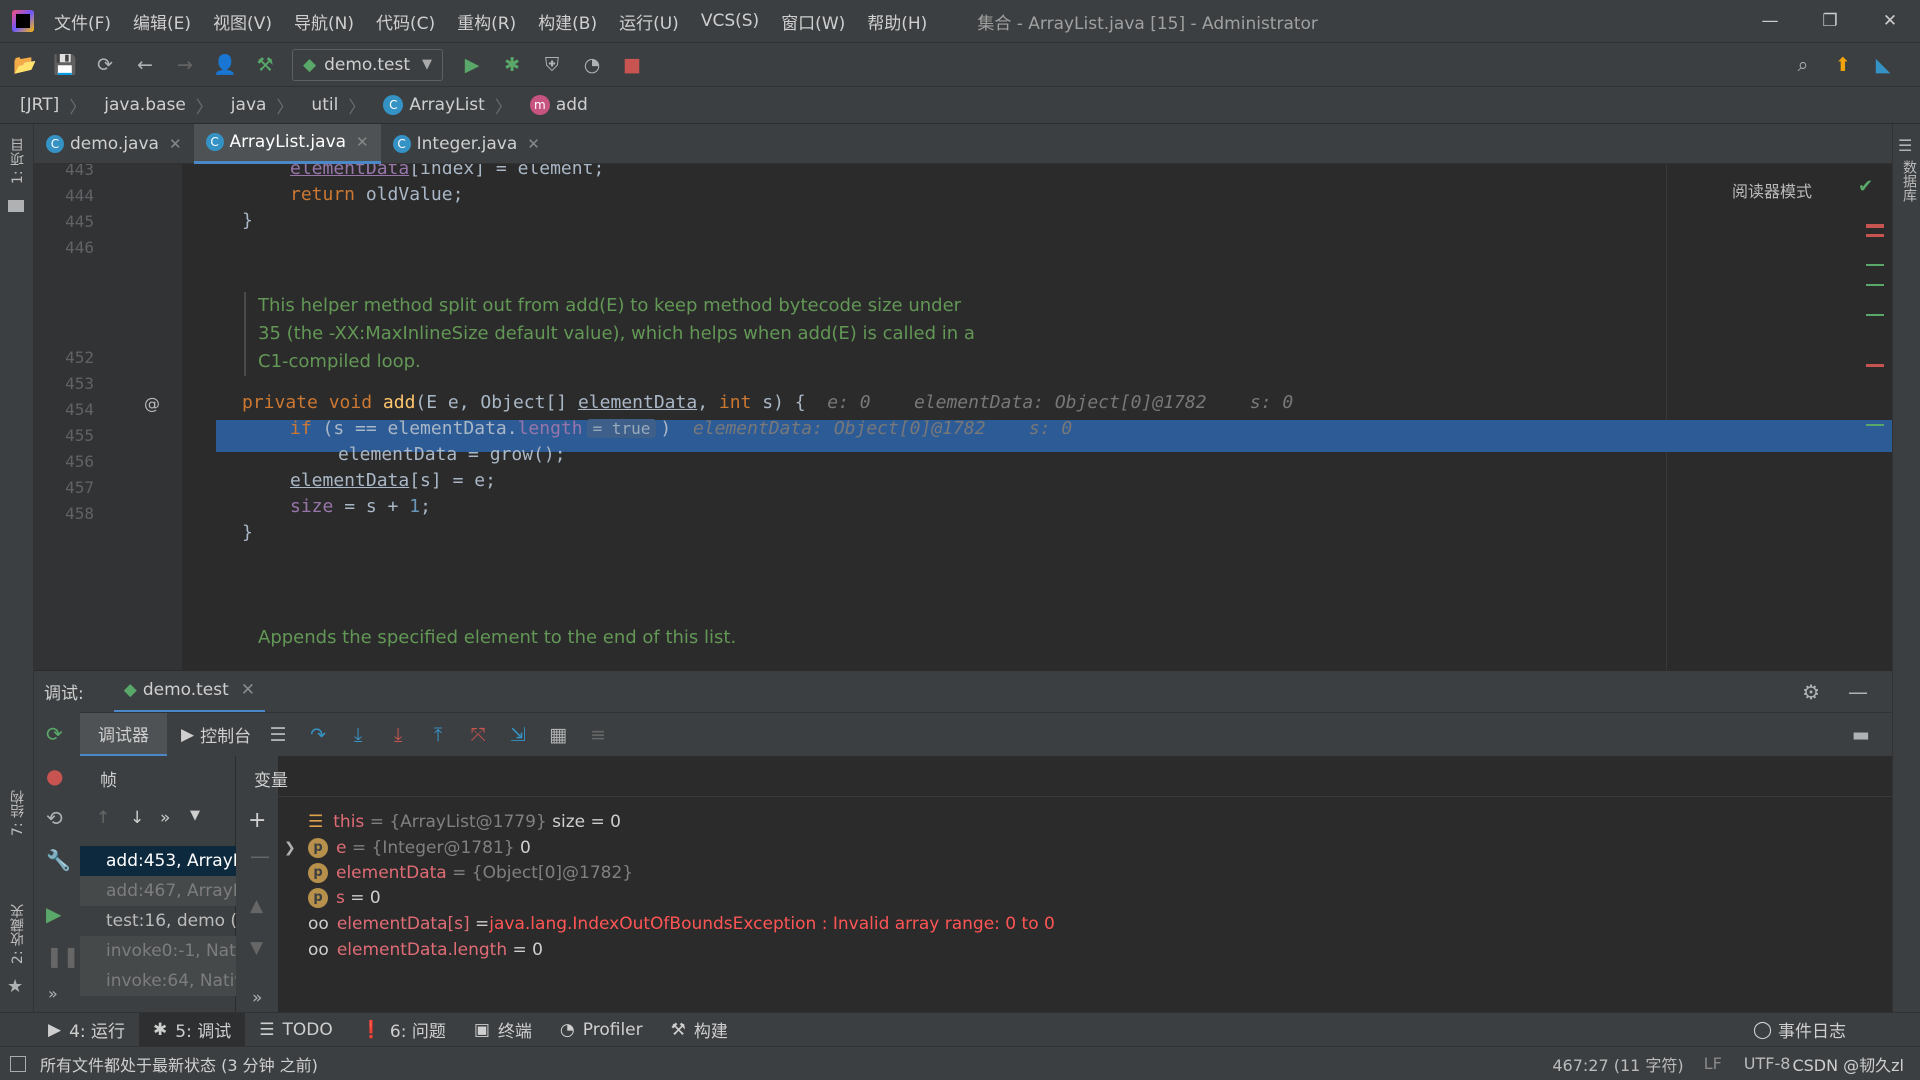 The image size is (1920, 1080). I want to click on plugin-icon: ◣, so click(1883, 65).